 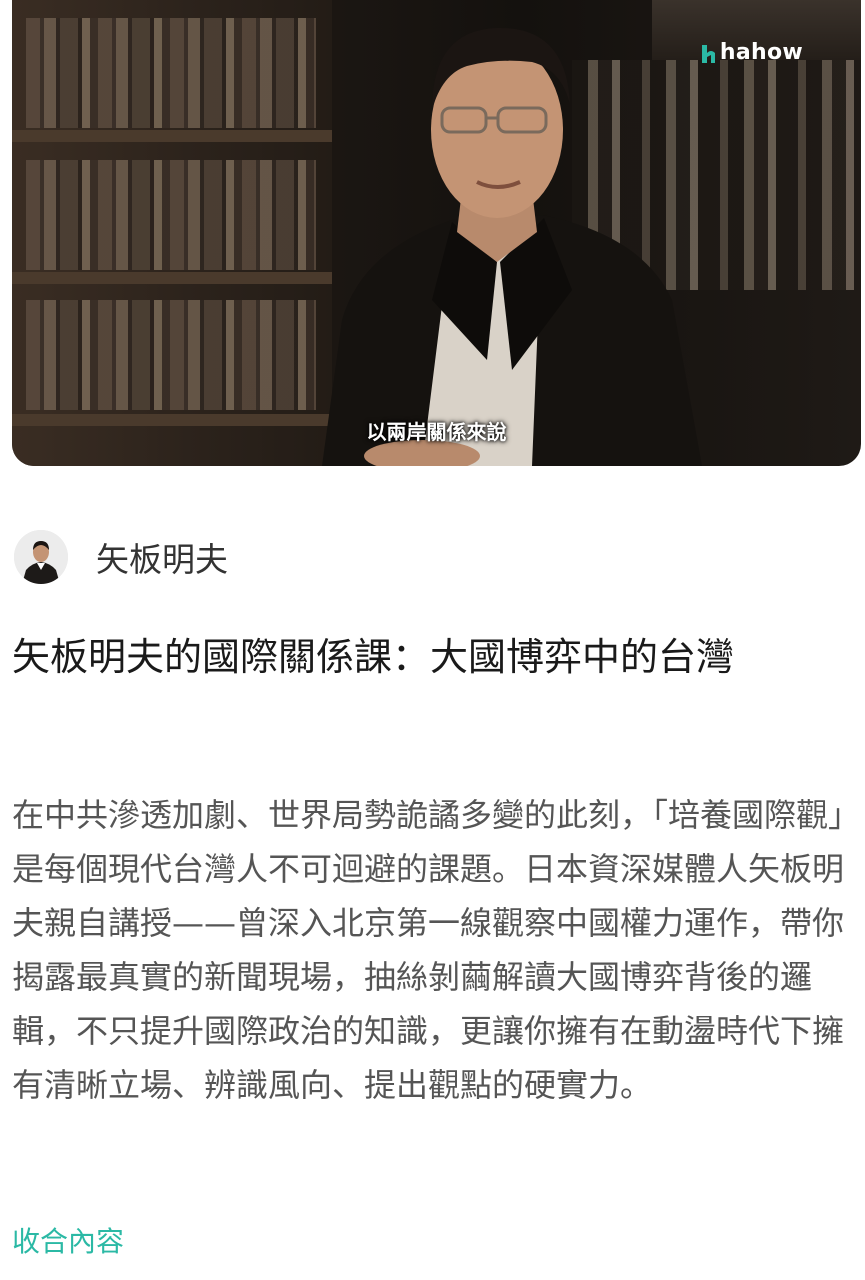 I want to click on course-title: 矢板明夫的國際關係課：大國博弈中的台灣, so click(x=373, y=657).